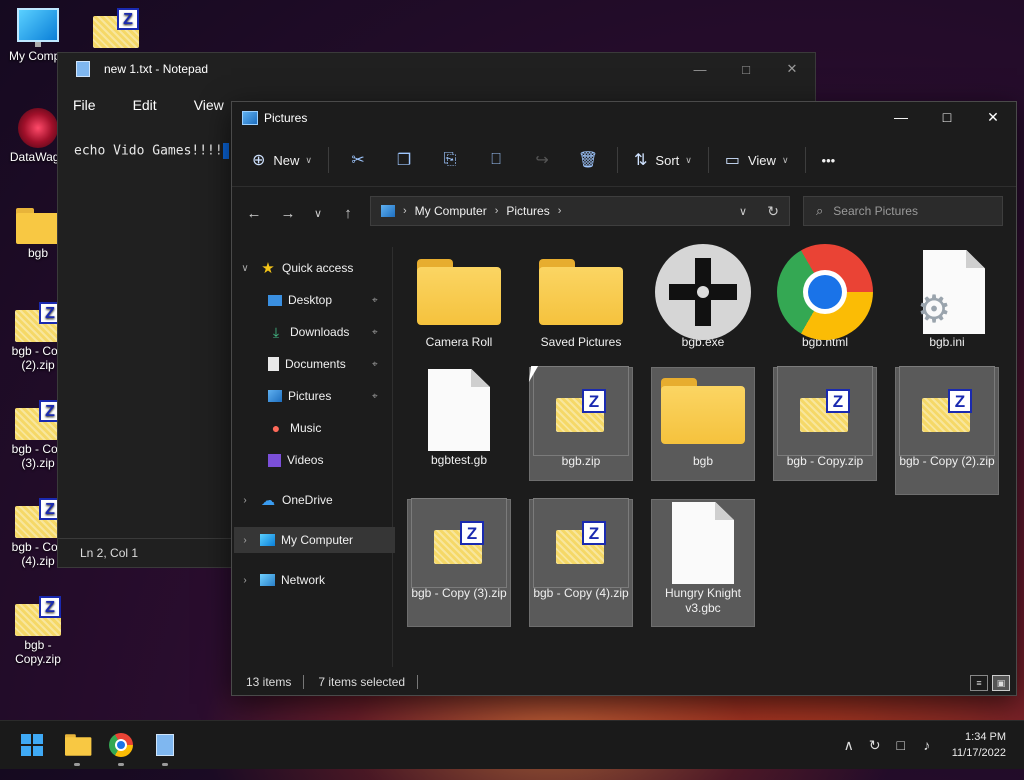 This screenshot has height=780, width=1024. What do you see at coordinates (84, 105) in the screenshot?
I see `menu-file: File` at bounding box center [84, 105].